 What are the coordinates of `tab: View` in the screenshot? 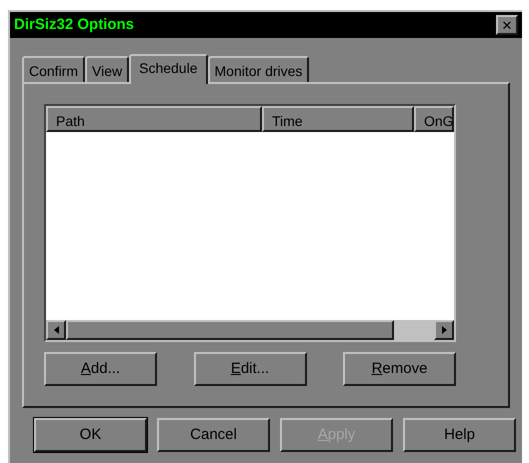 It's located at (107, 69).